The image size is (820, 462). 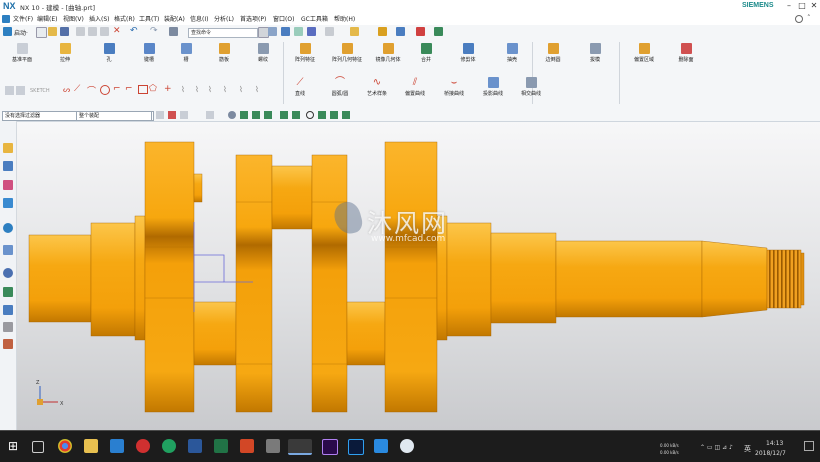 I want to click on render-style-icon, so click(x=311, y=31).